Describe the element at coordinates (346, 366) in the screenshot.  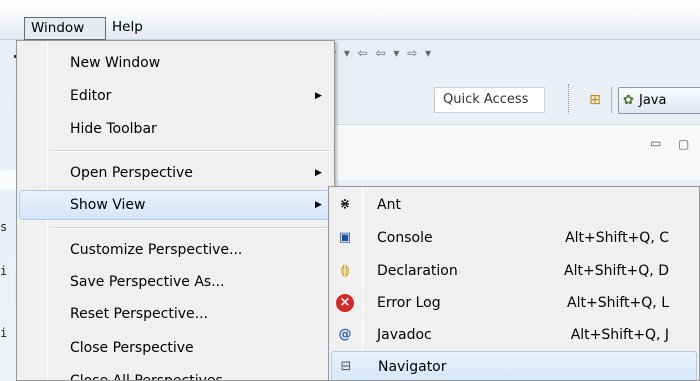
I see `navigator-icon: ⊟` at that location.